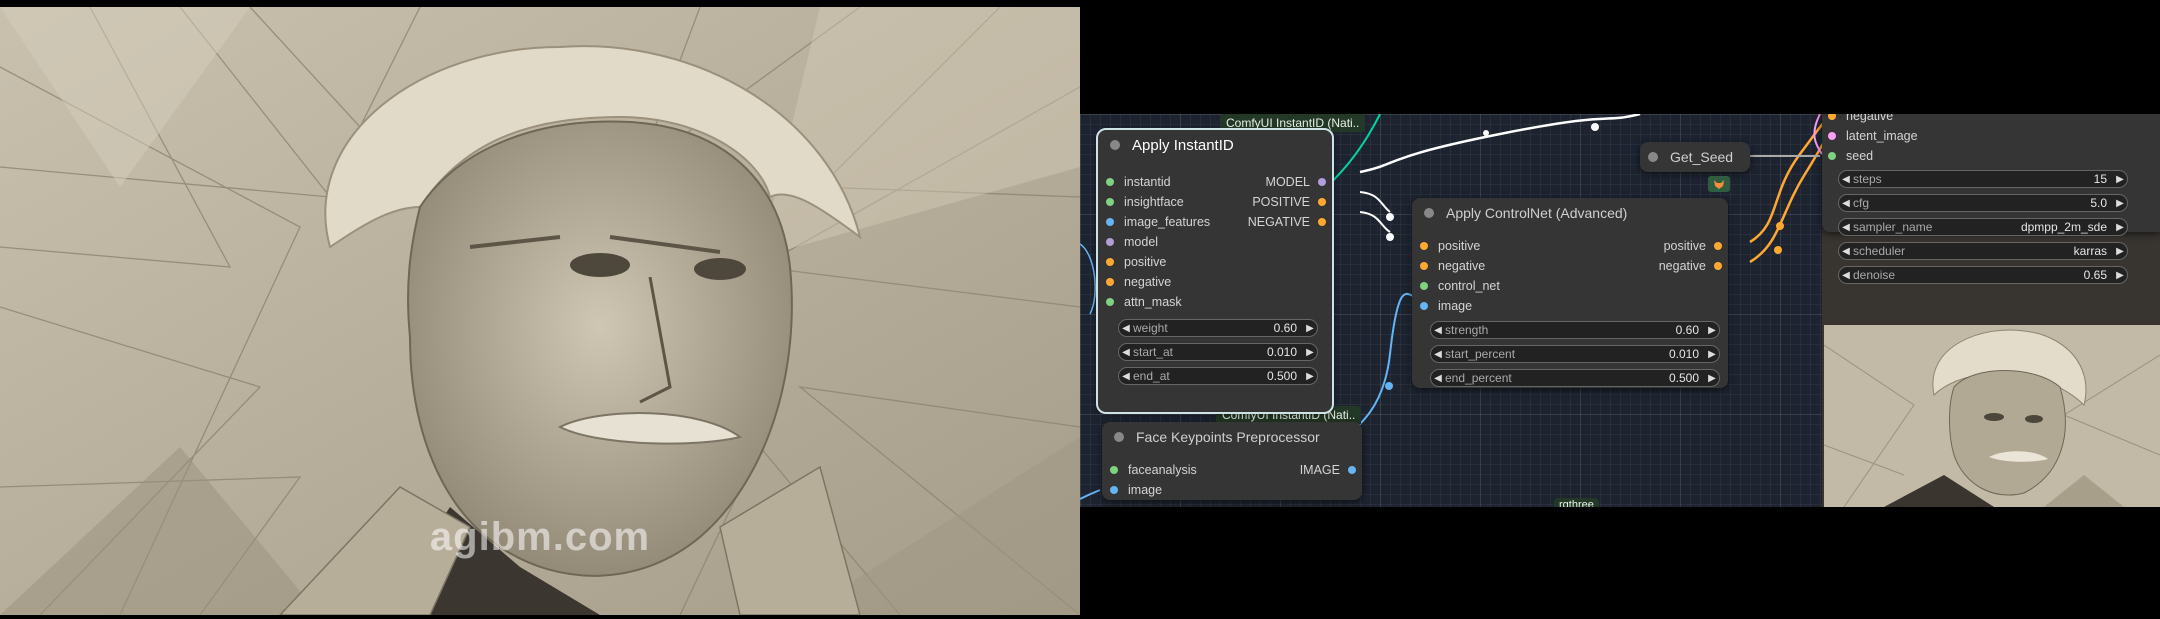 The height and width of the screenshot is (619, 2160). Describe the element at coordinates (1575, 330) in the screenshot. I see `widget-strength: ◀ strength 0.60 ▶` at that location.